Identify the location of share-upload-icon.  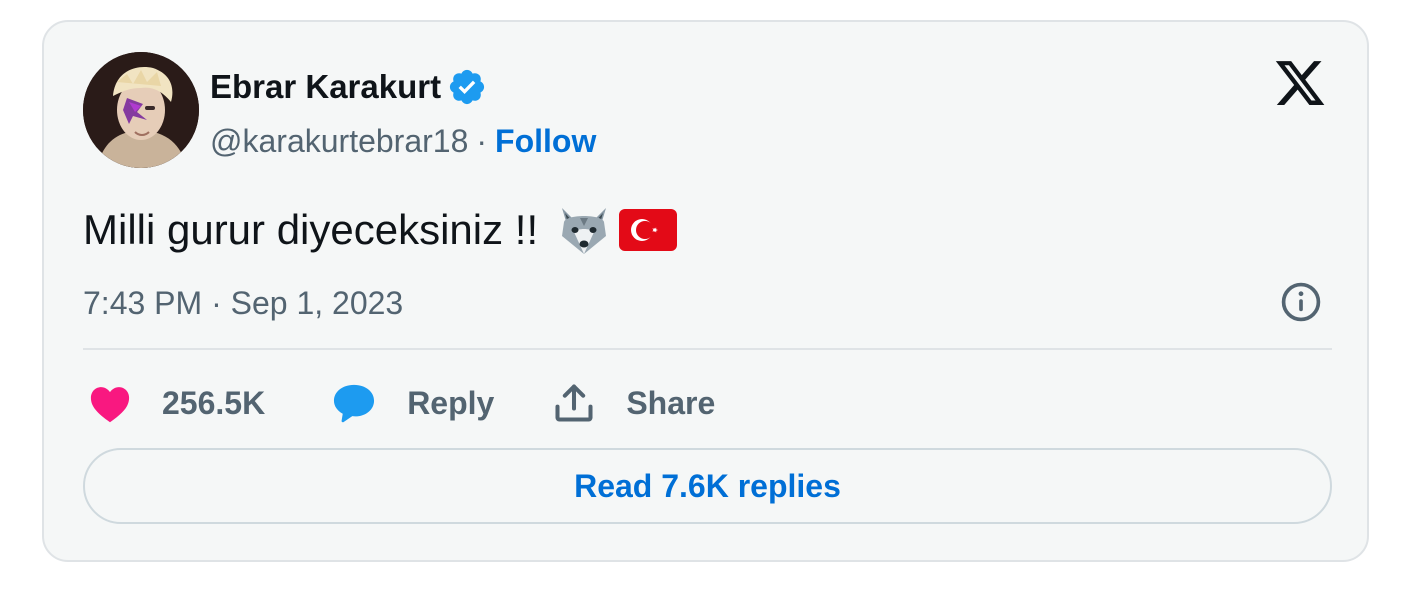
(574, 403).